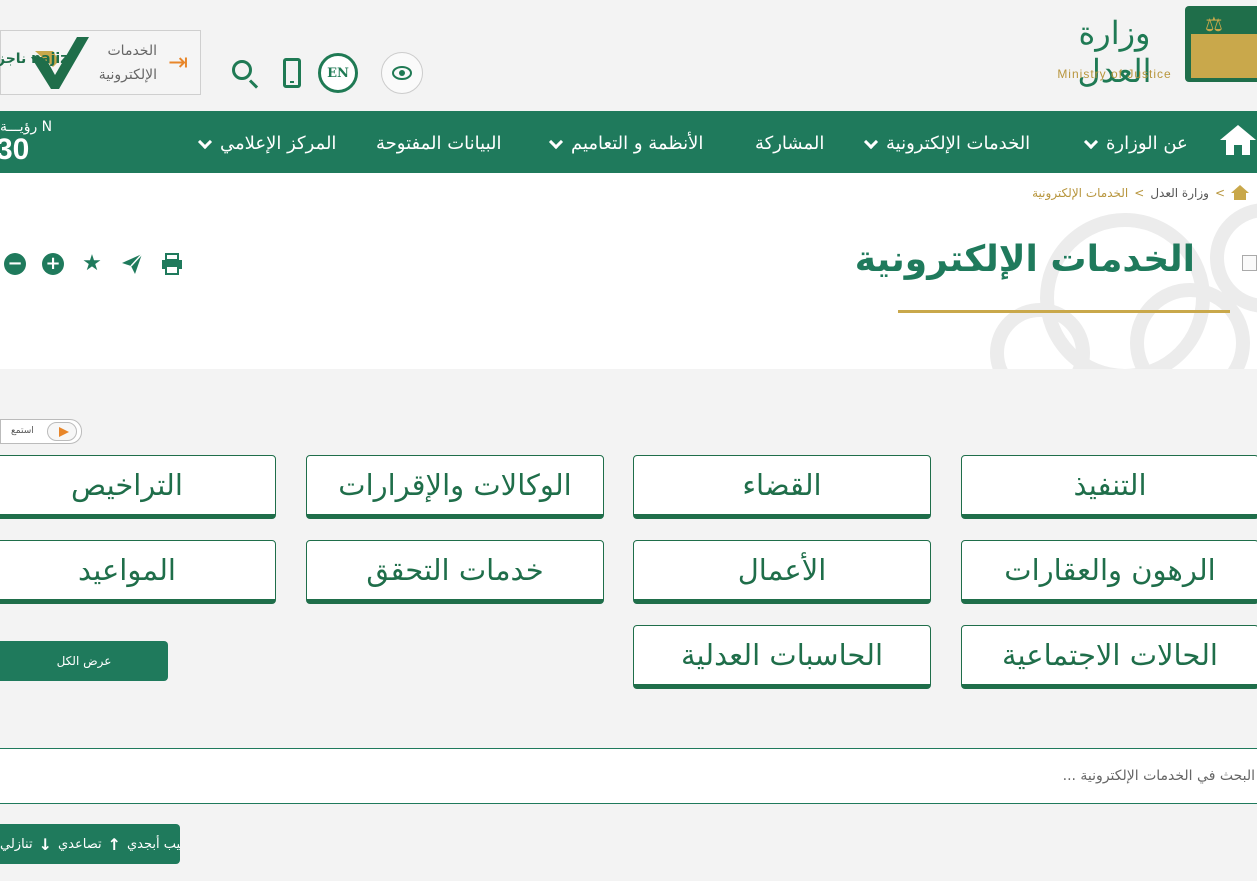 Image resolution: width=1257 pixels, height=881 pixels. Describe the element at coordinates (1109, 657) in the screenshot. I see `service-social-cases-button: الحالات الاجتماعية` at that location.